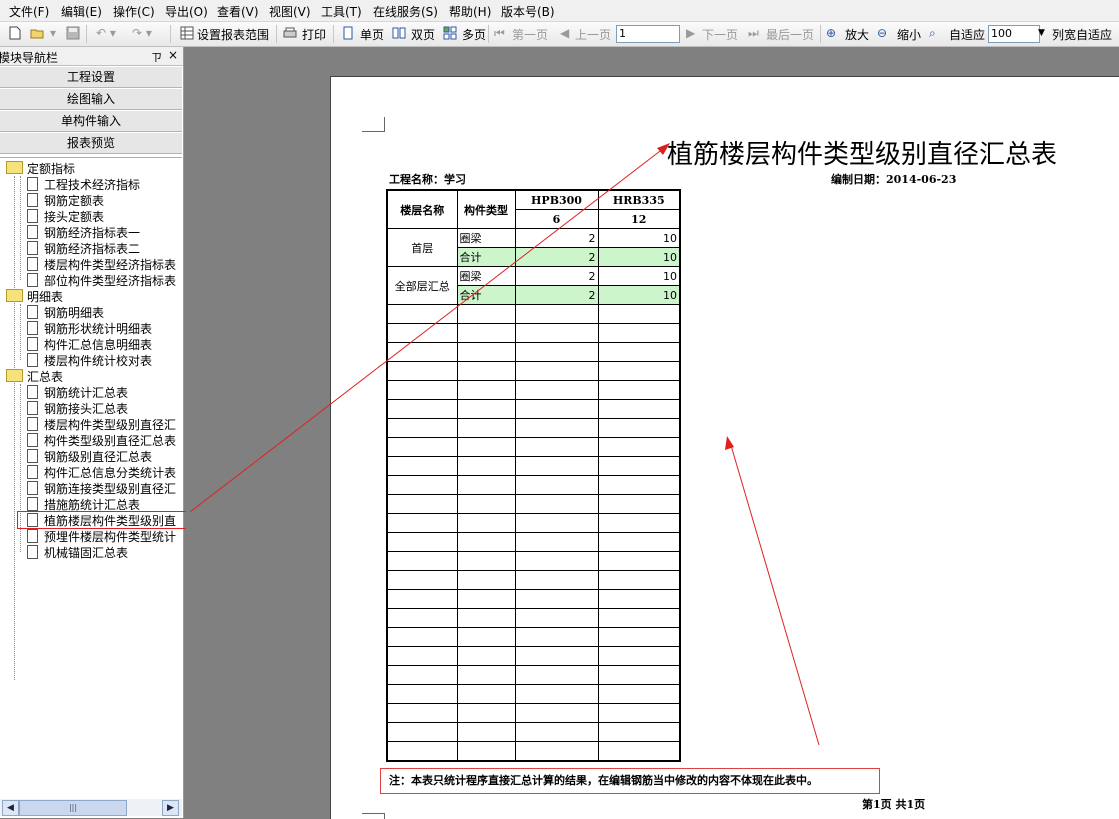  I want to click on tree-horizontal-scrollbar: ◀ ||| ▶, so click(91, 807).